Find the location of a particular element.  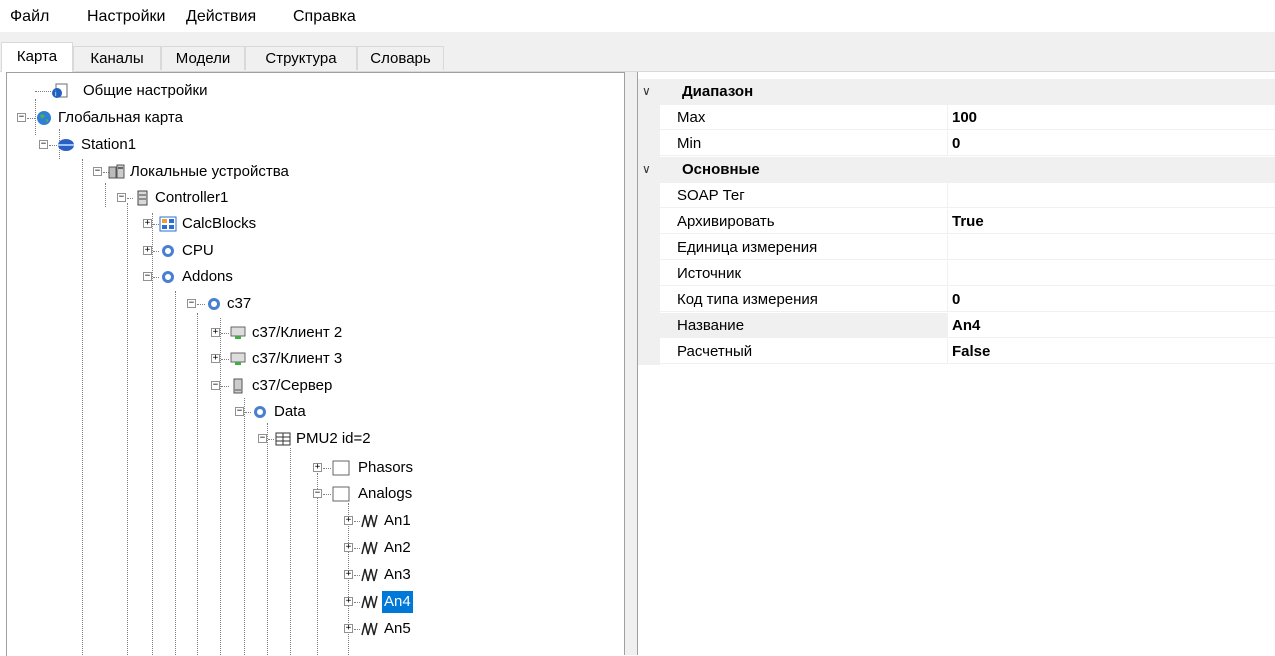

category-main: ∨ Основные is located at coordinates (956, 170).